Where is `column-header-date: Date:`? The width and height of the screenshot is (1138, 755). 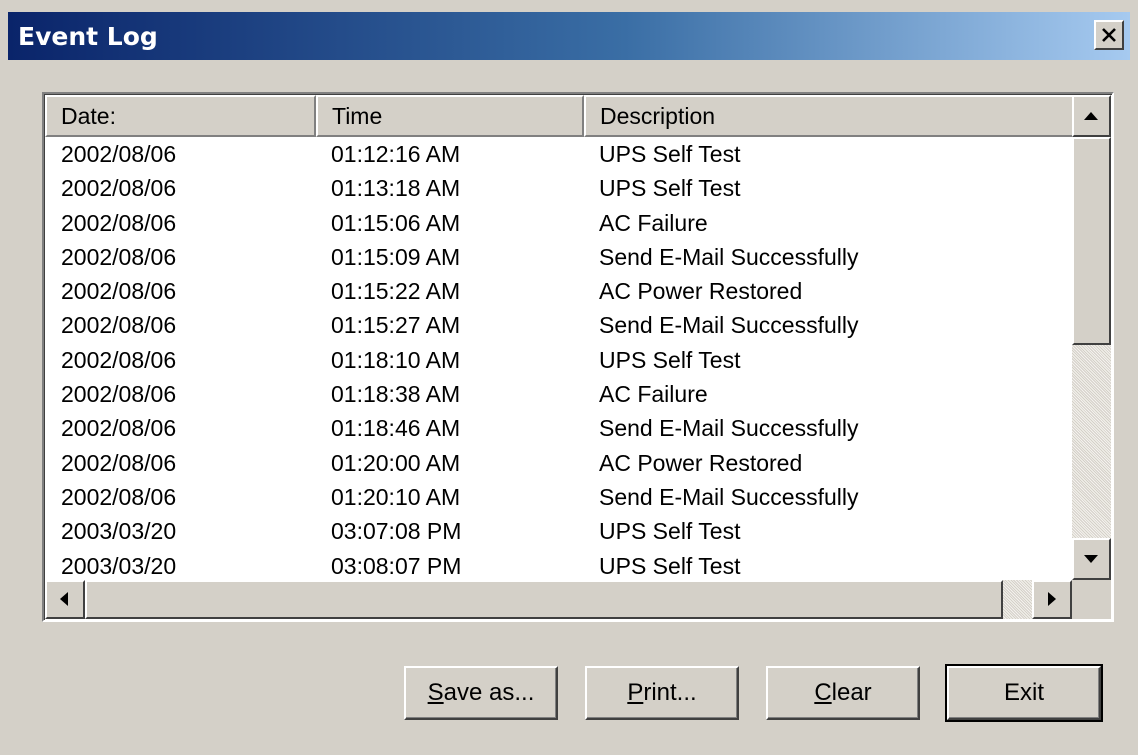
column-header-date: Date: is located at coordinates (180, 116).